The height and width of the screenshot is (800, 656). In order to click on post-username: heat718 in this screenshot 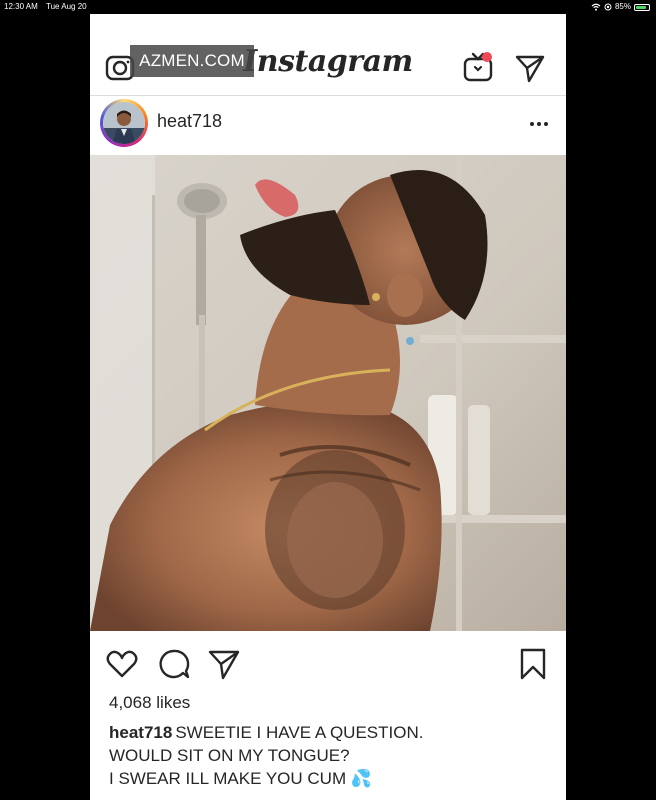, I will do `click(189, 121)`.